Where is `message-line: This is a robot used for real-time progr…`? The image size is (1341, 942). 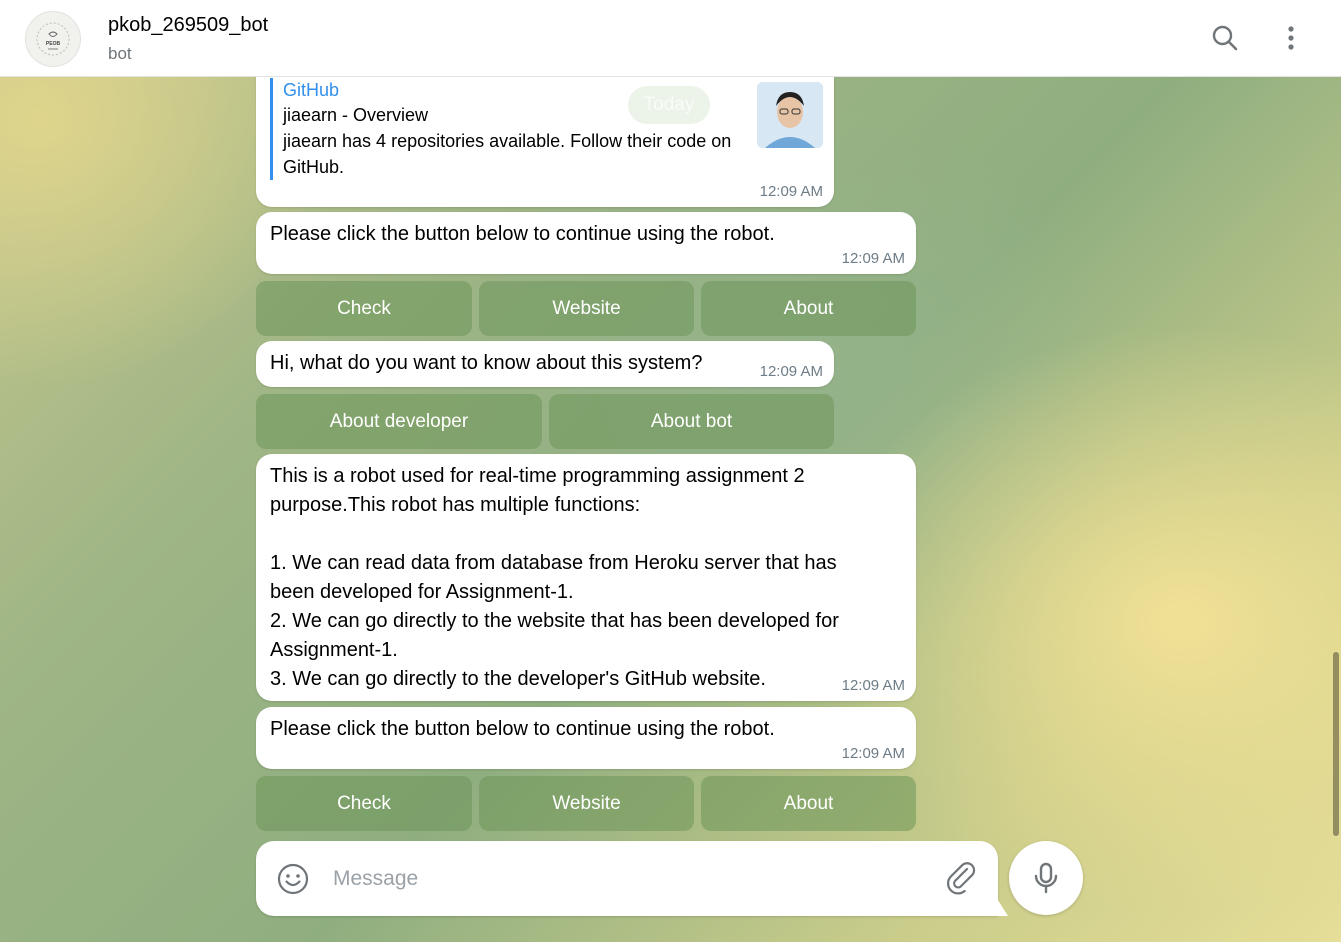
message-line: This is a robot used for real-time progr… is located at coordinates (537, 476).